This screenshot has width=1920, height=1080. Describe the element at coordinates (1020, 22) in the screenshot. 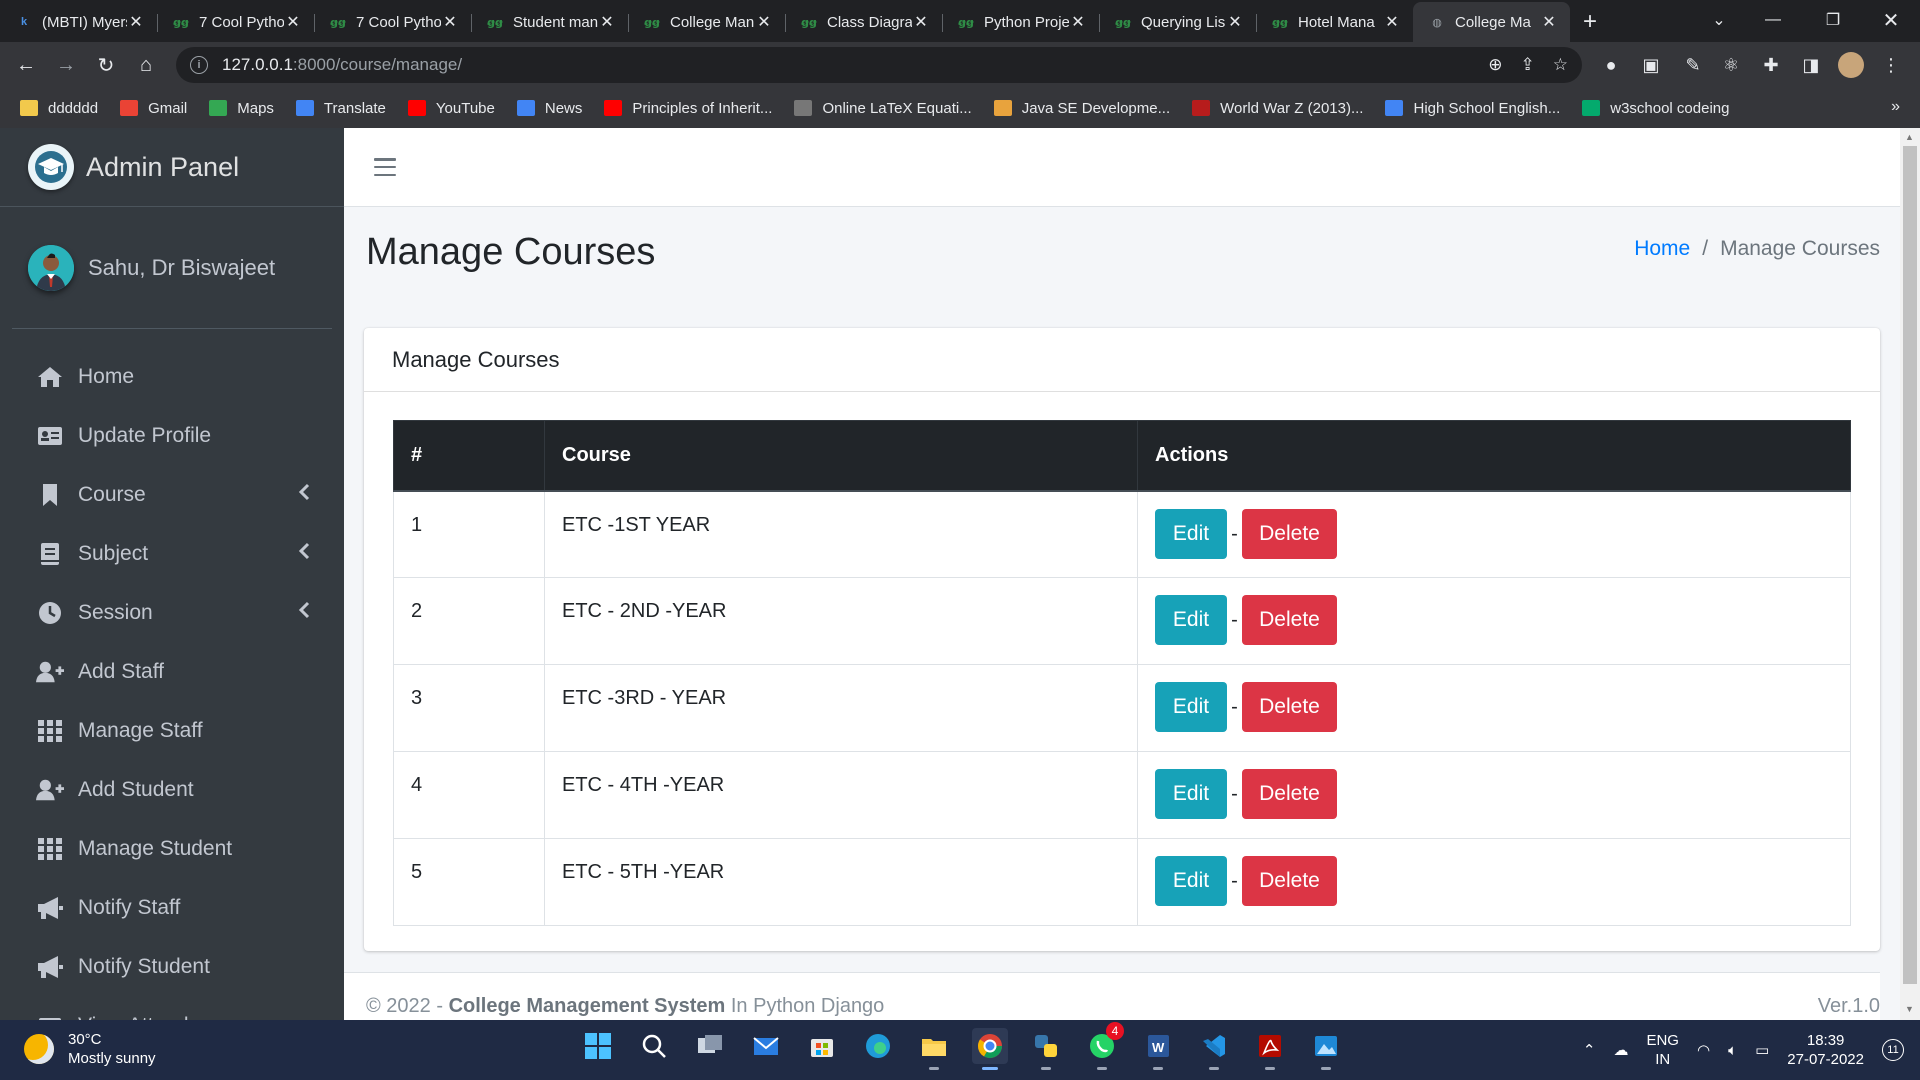

I see `browser-tab: ꞡꞡ Python Proje ✕` at that location.